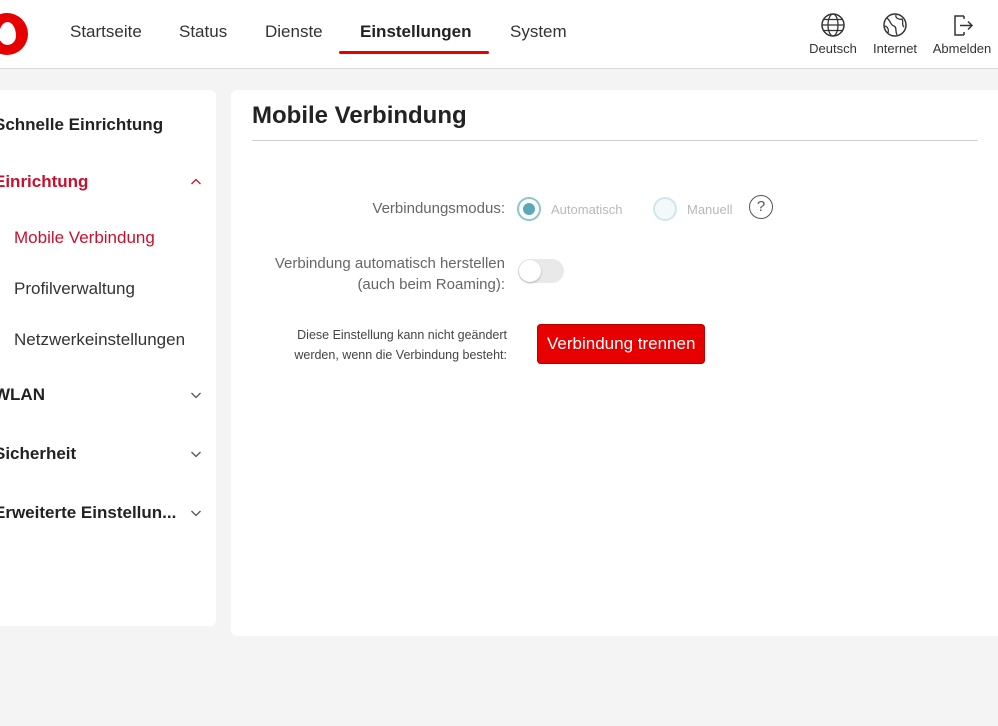 The height and width of the screenshot is (726, 998). Describe the element at coordinates (964, 25) in the screenshot. I see `logout-icon` at that location.